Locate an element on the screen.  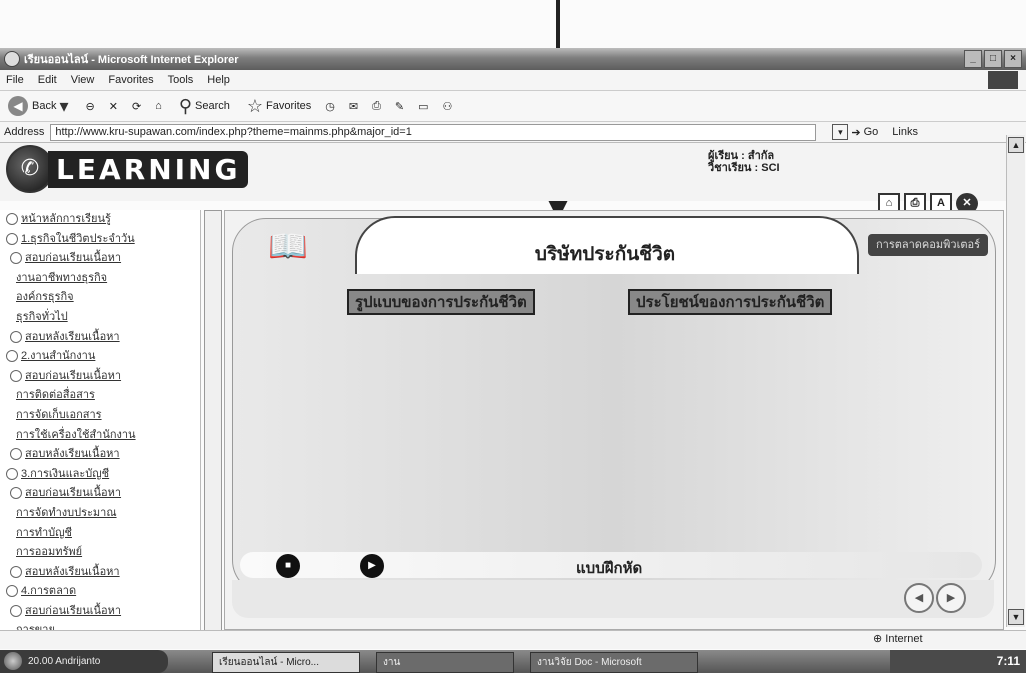
user-info: ผู้เรียน : สำกัล วิชาเรียน : SCI is located at coordinates (744, 162).